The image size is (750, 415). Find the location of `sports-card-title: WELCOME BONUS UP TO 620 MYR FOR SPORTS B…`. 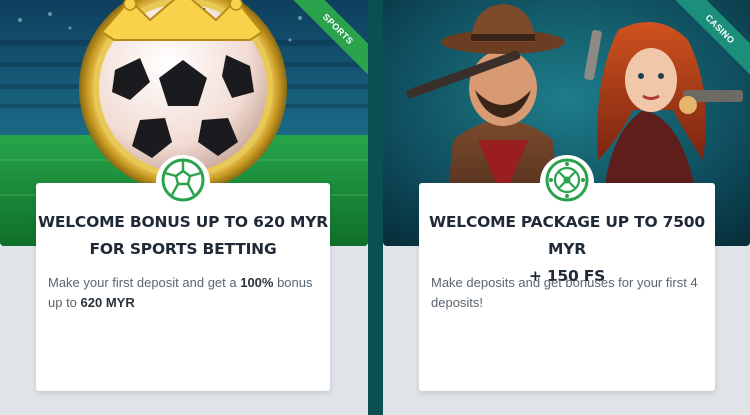

sports-card-title: WELCOME BONUS UP TO 620 MYR FOR SPORTS B… is located at coordinates (183, 236).